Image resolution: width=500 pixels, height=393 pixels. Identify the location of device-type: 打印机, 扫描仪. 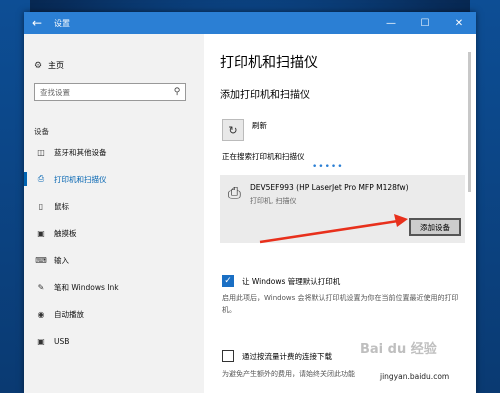
(273, 201).